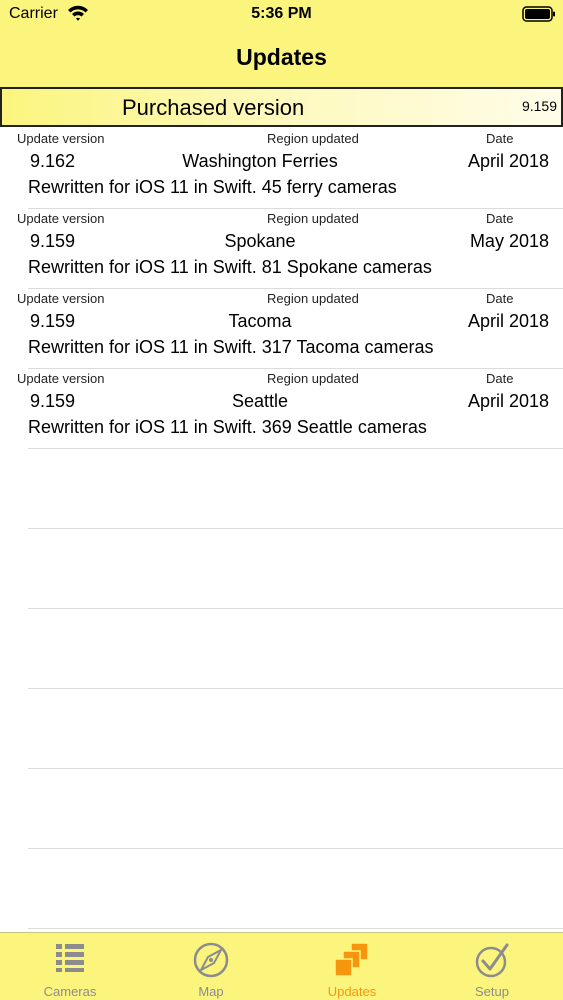 This screenshot has height=1000, width=563. What do you see at coordinates (260, 241) in the screenshot?
I see `region-updated: Spokane` at bounding box center [260, 241].